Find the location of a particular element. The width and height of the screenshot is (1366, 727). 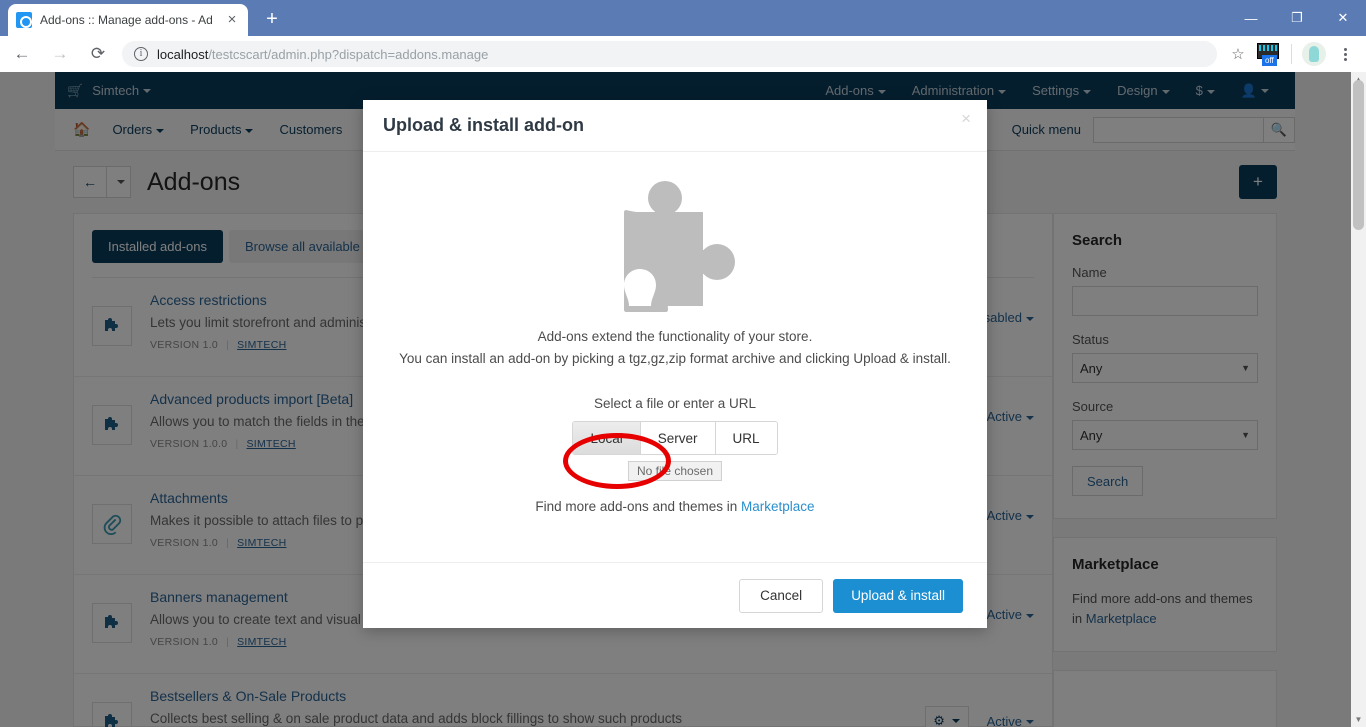

segment-server-button: Server is located at coordinates (678, 438).